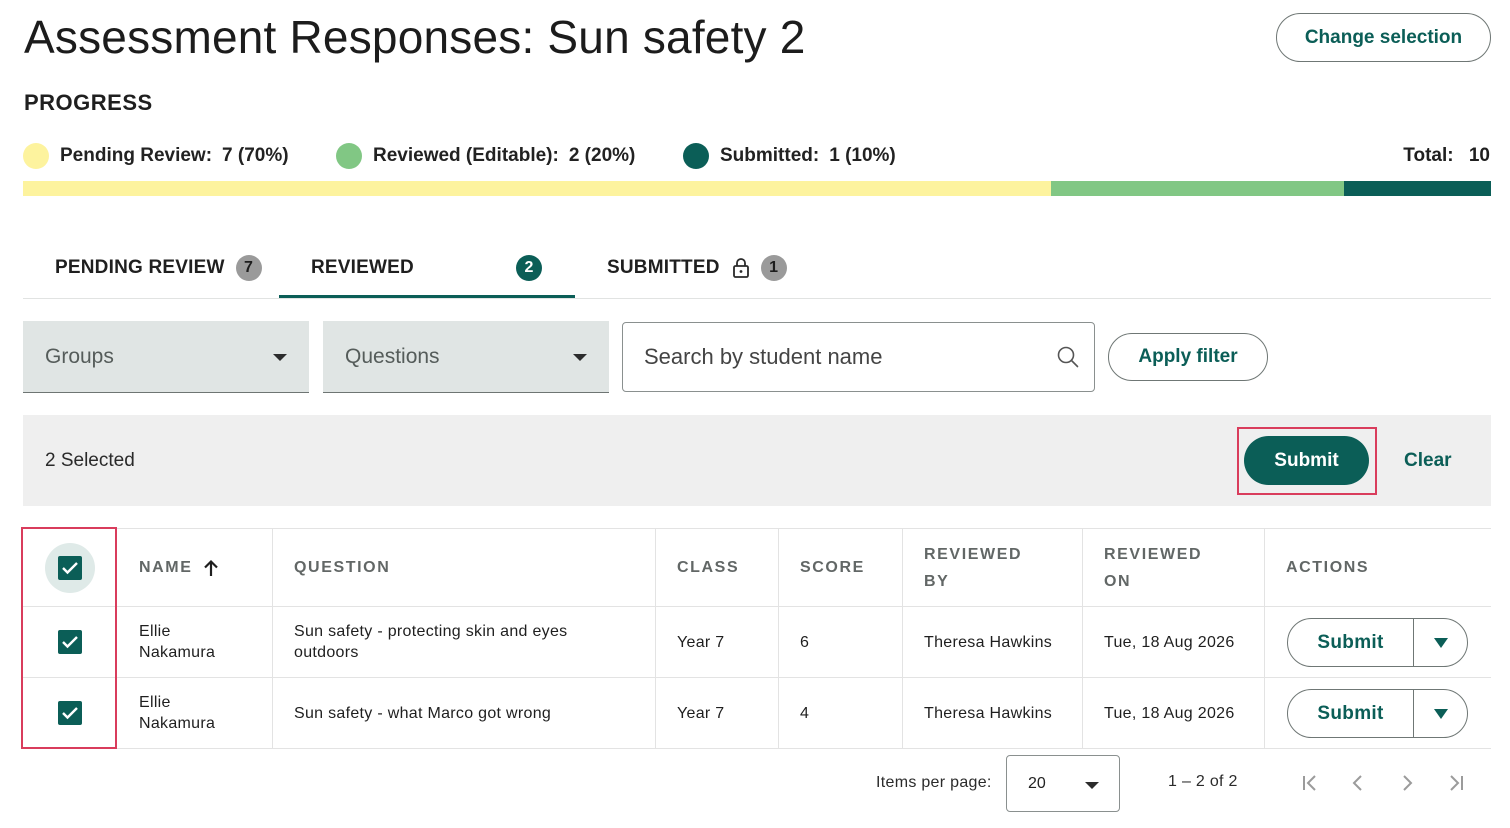 The height and width of the screenshot is (828, 1510). I want to click on clear-selection-link: Clear, so click(1428, 461).